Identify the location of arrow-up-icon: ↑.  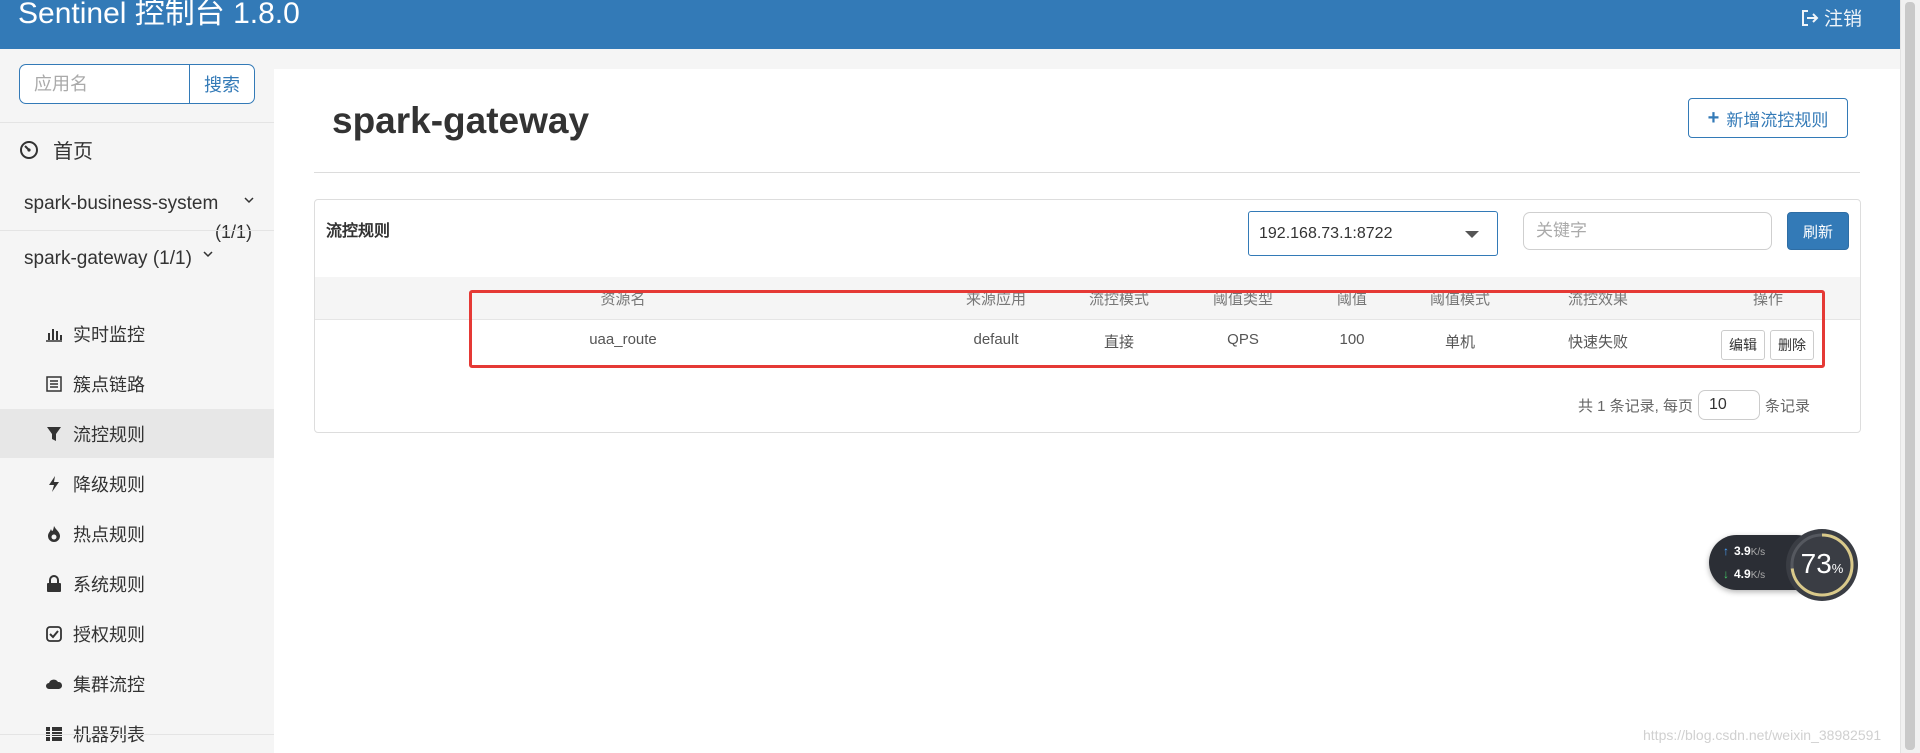
(1726, 551).